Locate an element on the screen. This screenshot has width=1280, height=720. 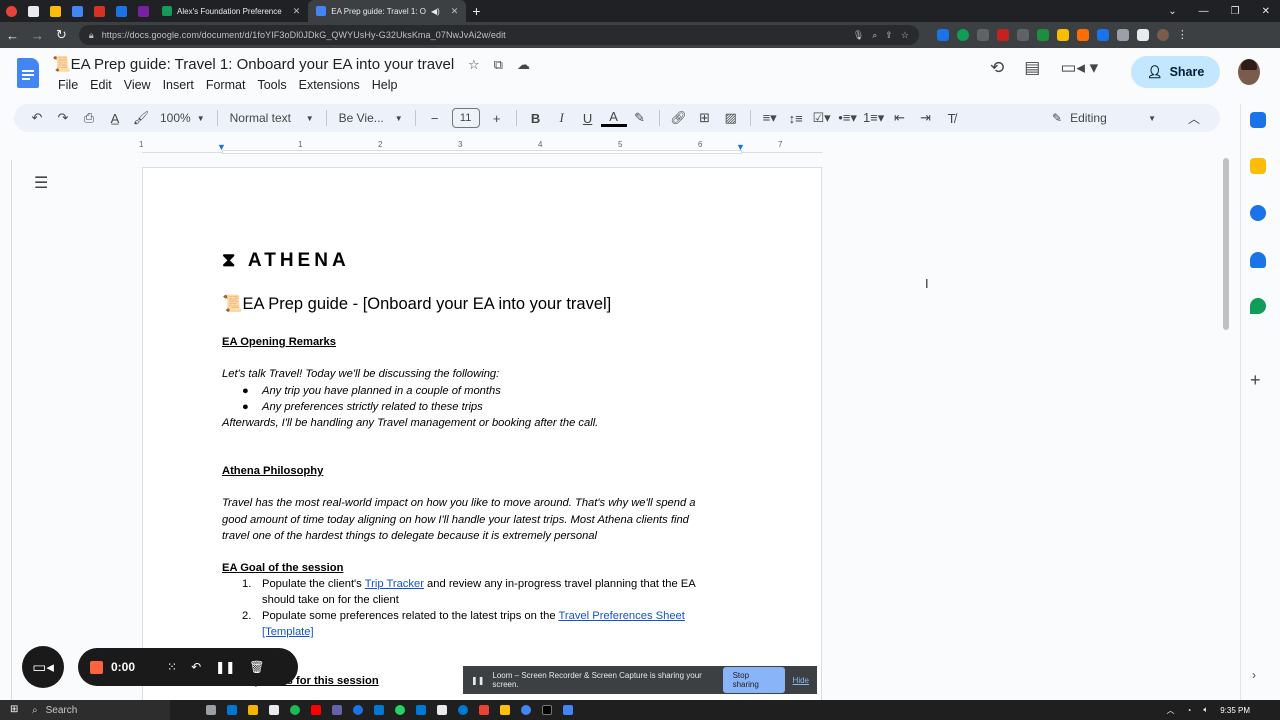
microphone-icon: 🎙︎ is located at coordinates (858, 35).